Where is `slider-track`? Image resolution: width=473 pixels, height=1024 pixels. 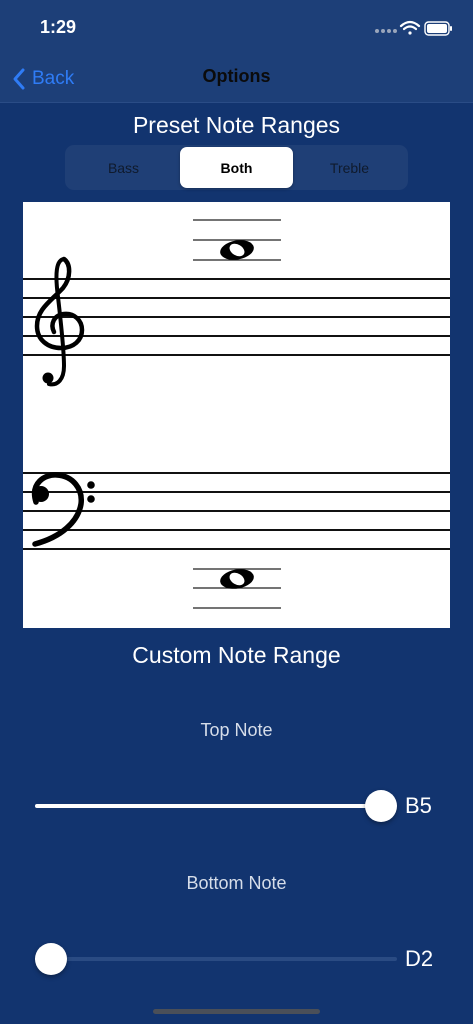
slider-track is located at coordinates (216, 959).